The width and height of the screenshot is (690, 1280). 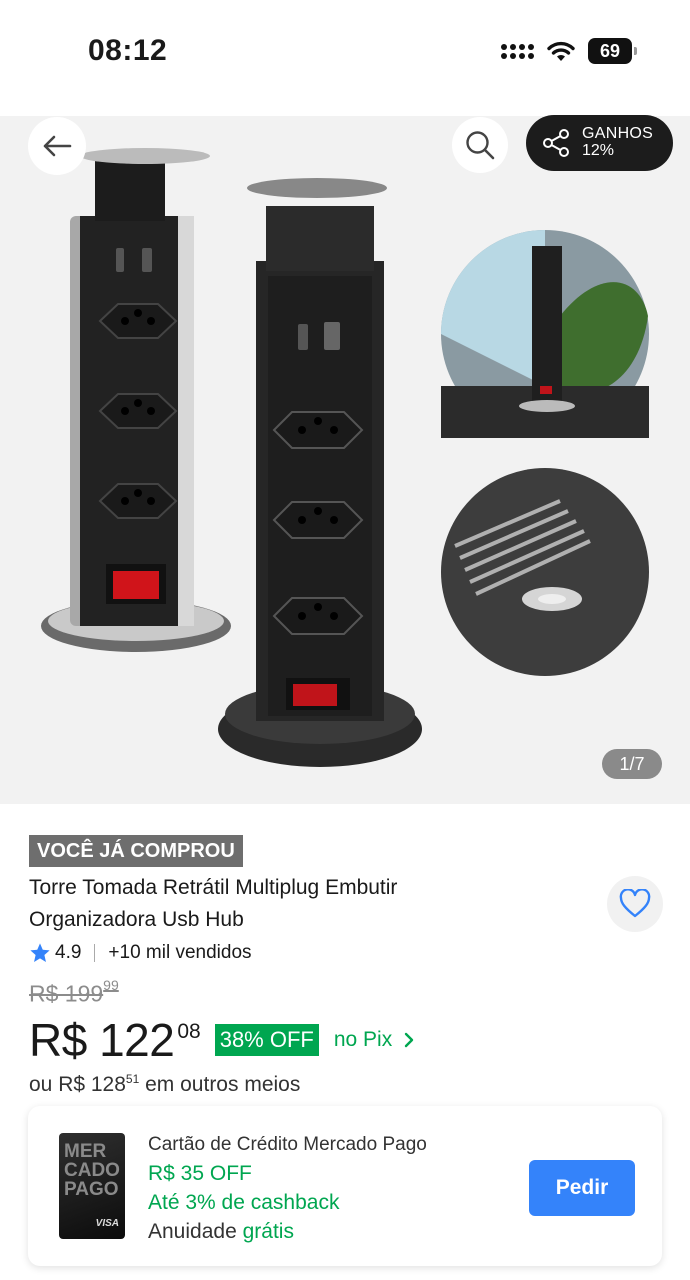 I want to click on heart-icon, so click(x=635, y=903).